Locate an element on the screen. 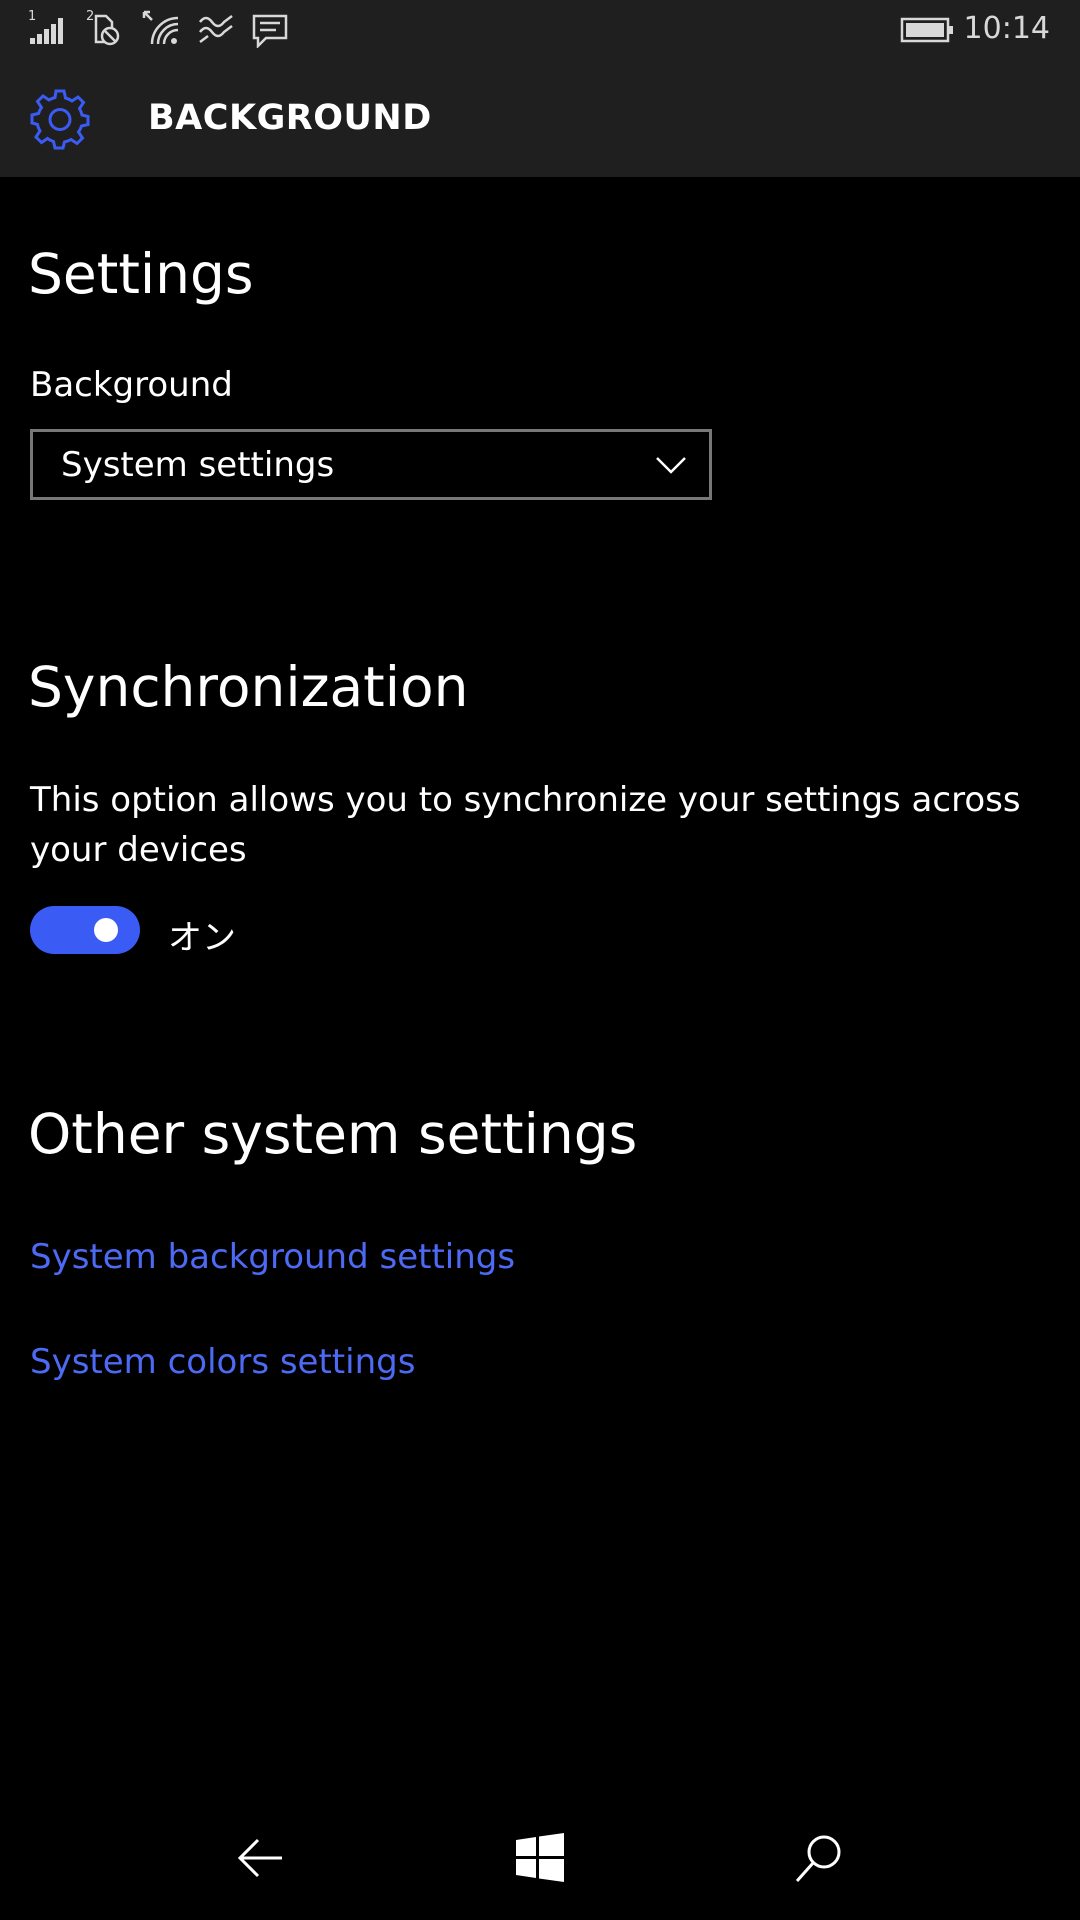 The height and width of the screenshot is (1920, 1080). message-icon is located at coordinates (270, 30).